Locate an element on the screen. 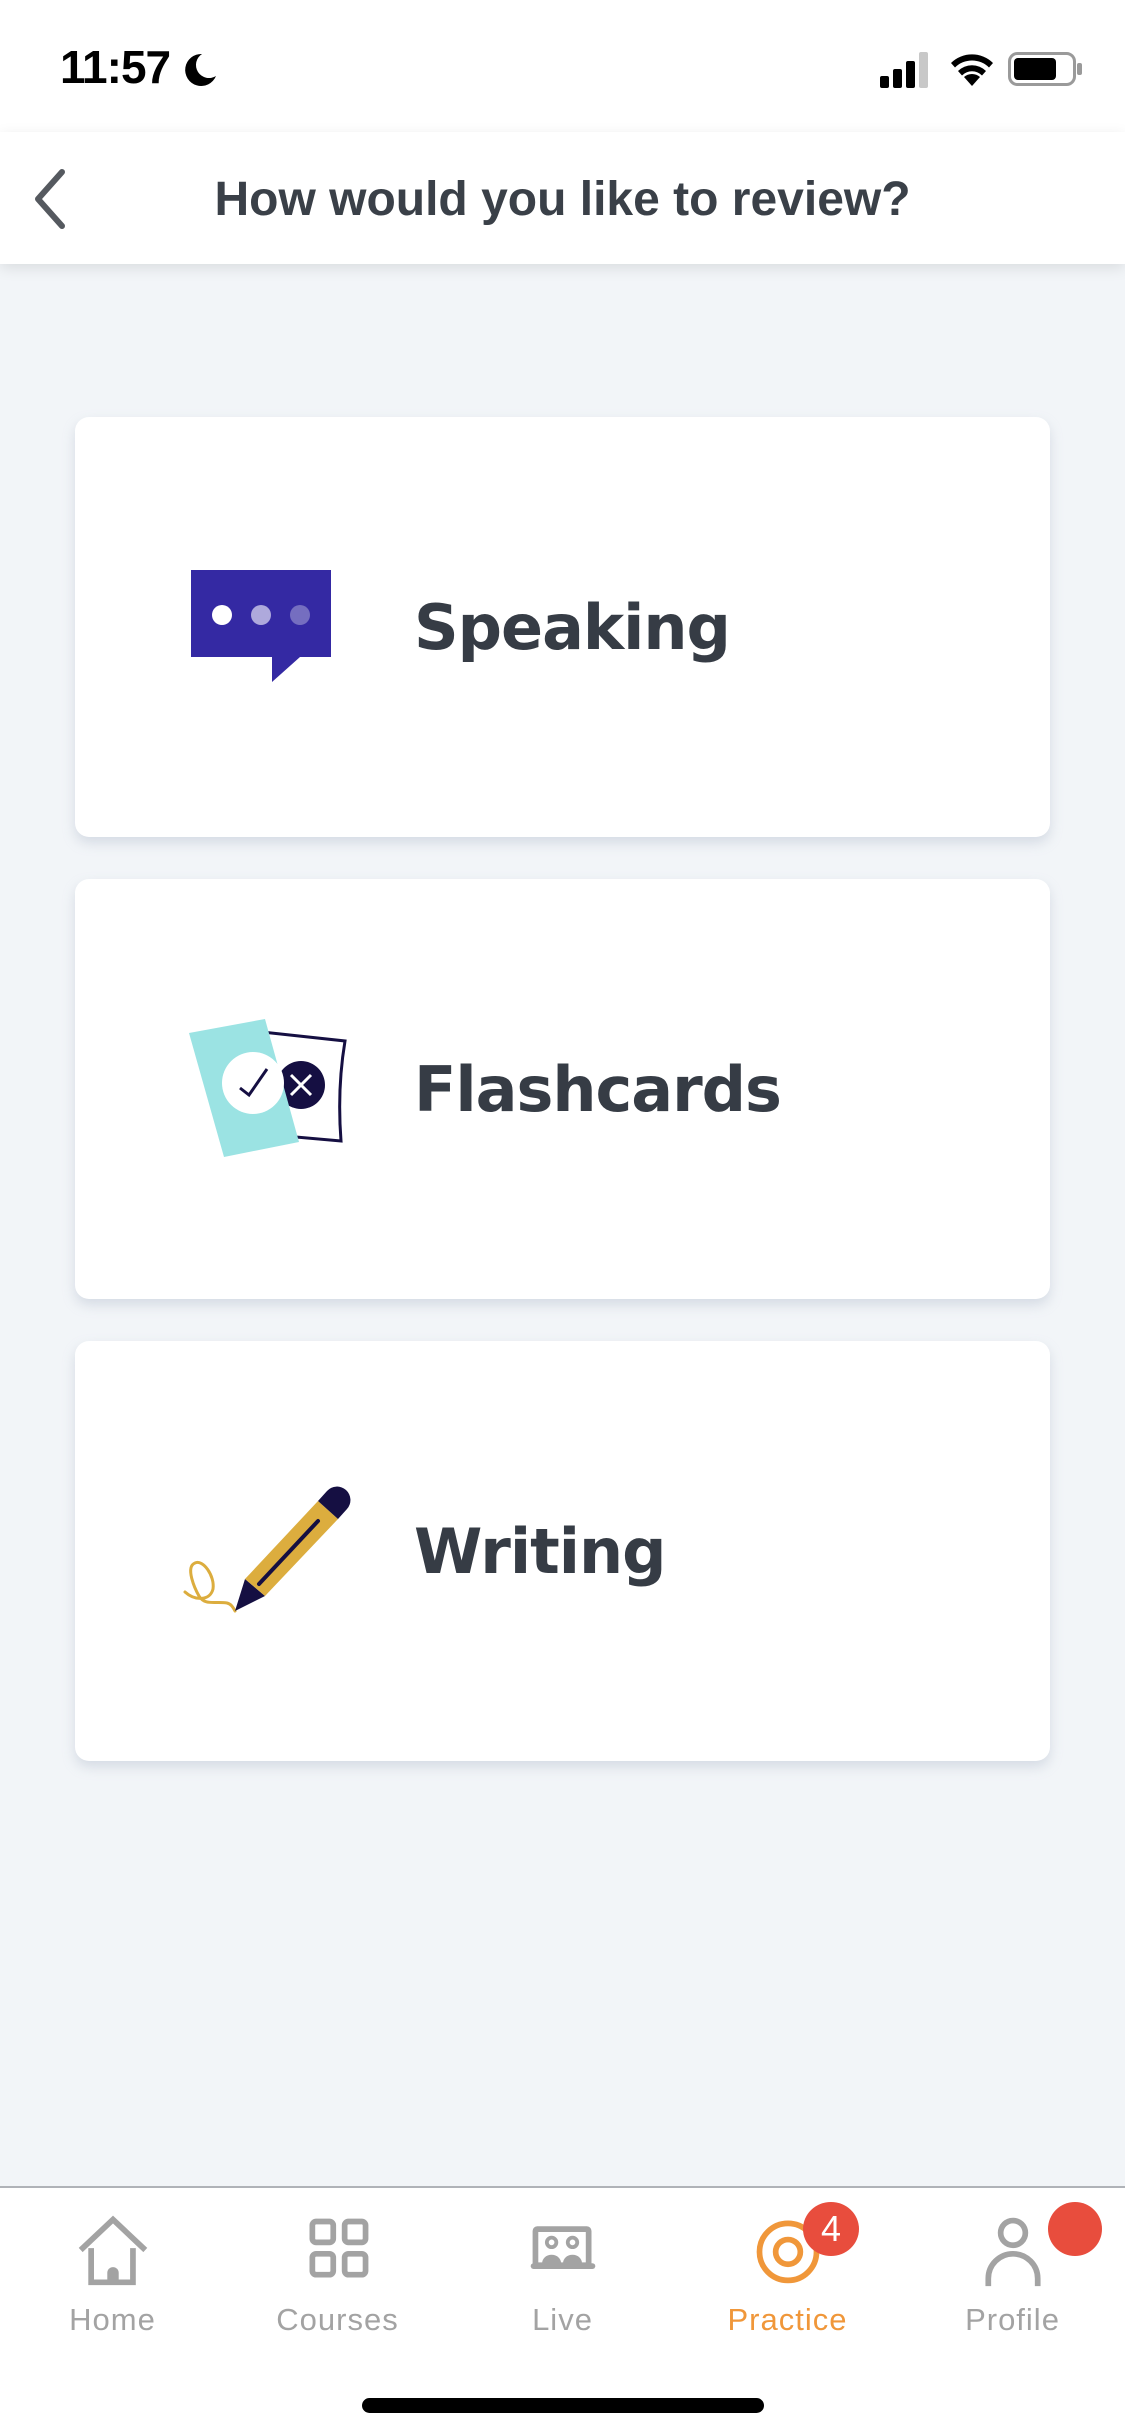 The width and height of the screenshot is (1125, 2436). battery-icon is located at coordinates (1045, 69).